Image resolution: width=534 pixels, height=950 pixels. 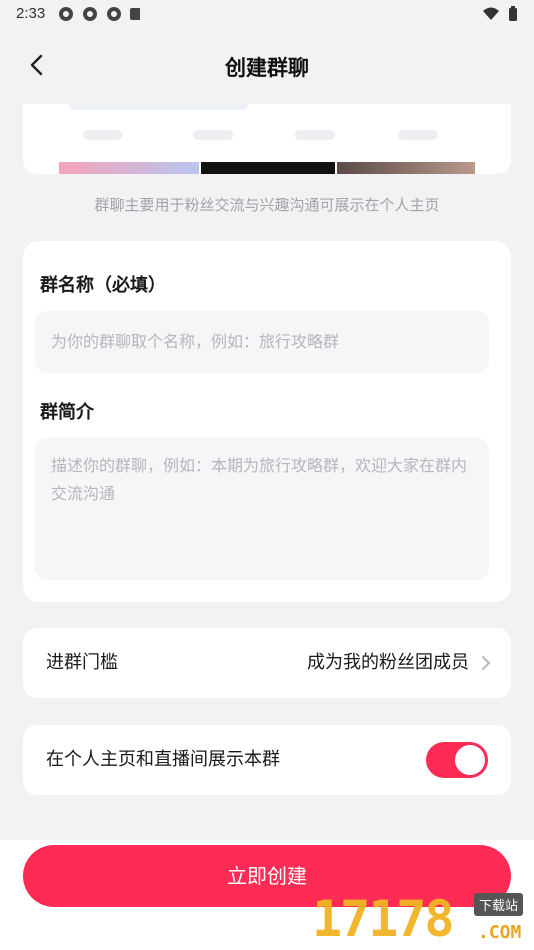 I want to click on notification-icons, so click(x=99, y=14).